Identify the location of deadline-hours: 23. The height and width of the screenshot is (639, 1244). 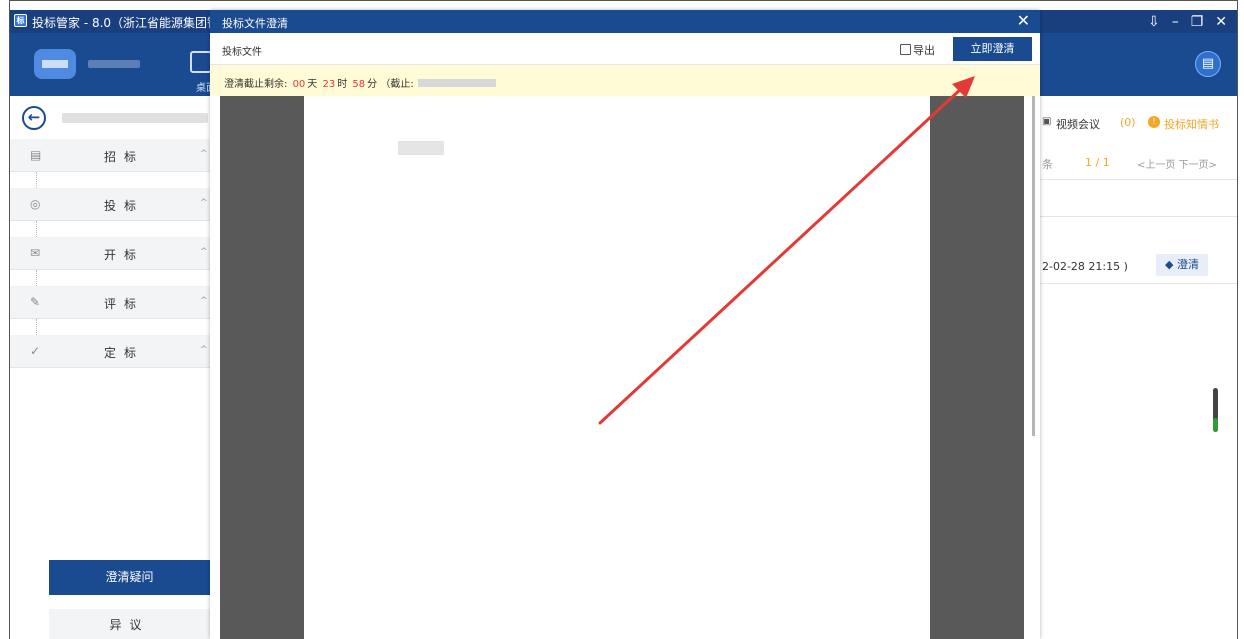
(329, 84).